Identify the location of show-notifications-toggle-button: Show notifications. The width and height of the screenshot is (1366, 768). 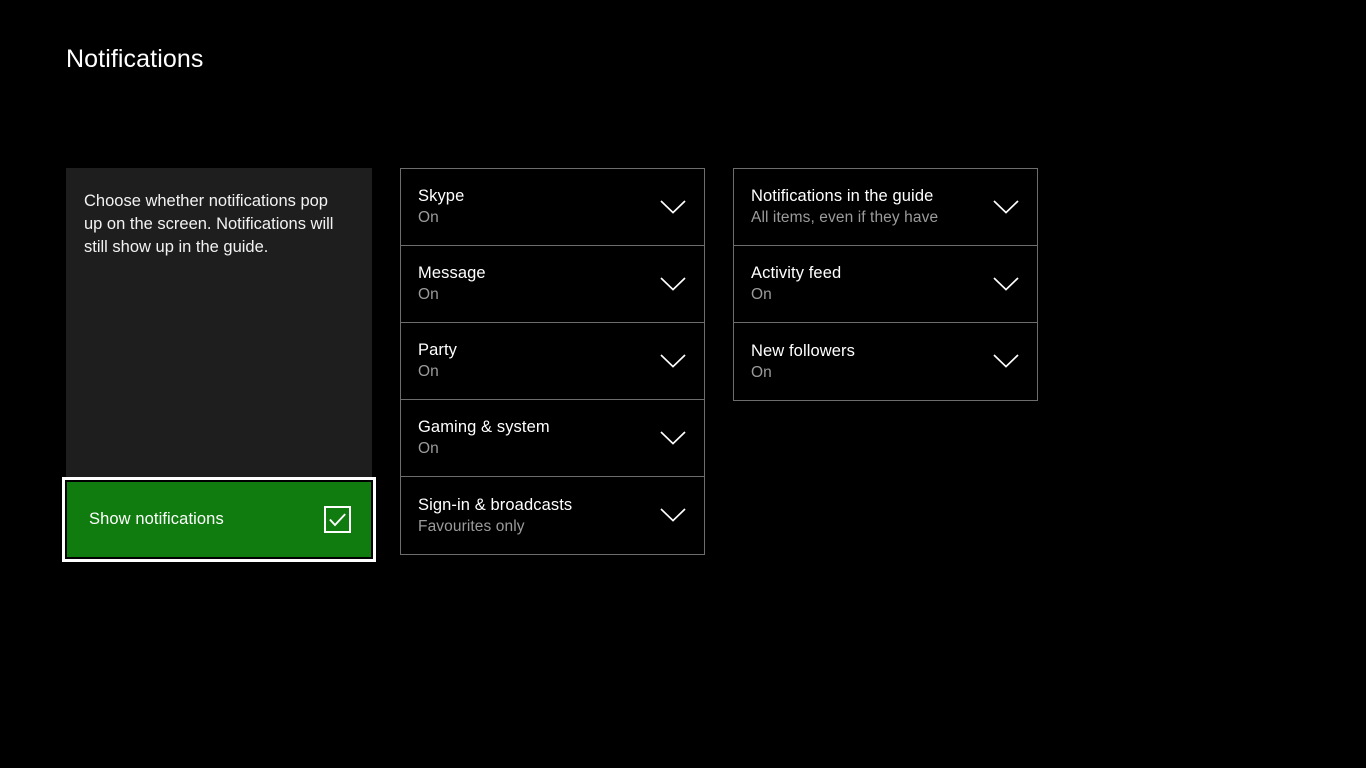
(219, 519).